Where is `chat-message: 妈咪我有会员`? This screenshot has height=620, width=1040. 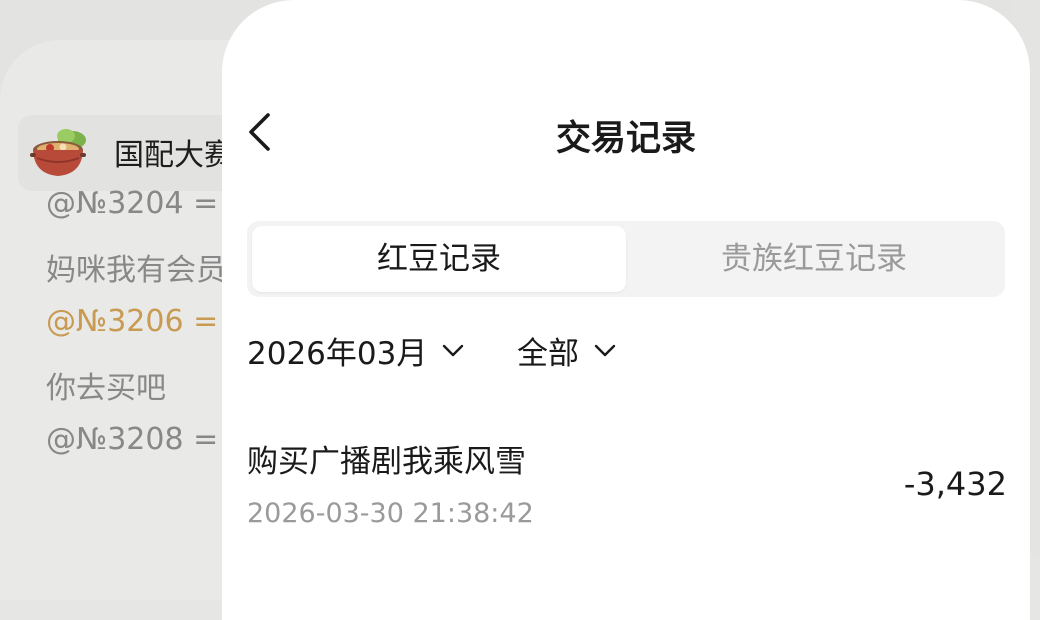
chat-message: 妈咪我有会员 is located at coordinates (136, 270).